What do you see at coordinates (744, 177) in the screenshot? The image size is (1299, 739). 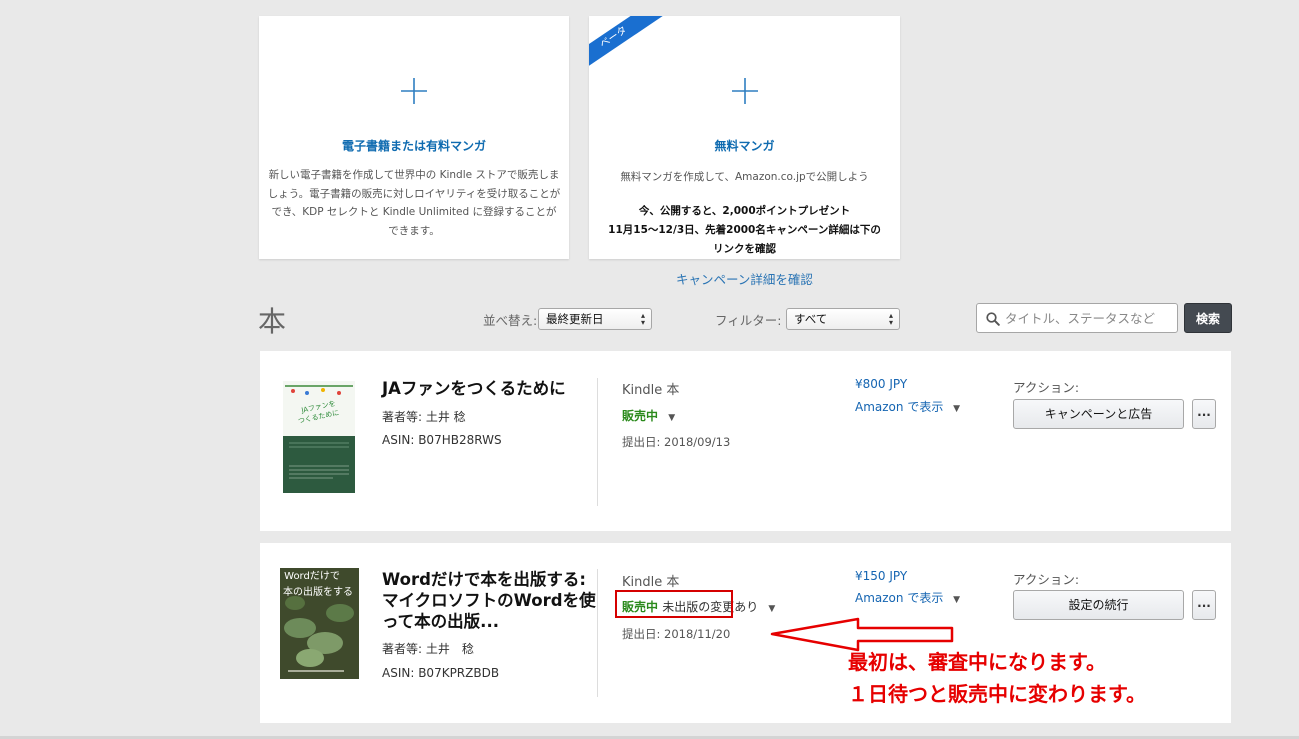 I see `card-description: 無料マンガを作成して、Amazon.co.jpで公開しよう` at bounding box center [744, 177].